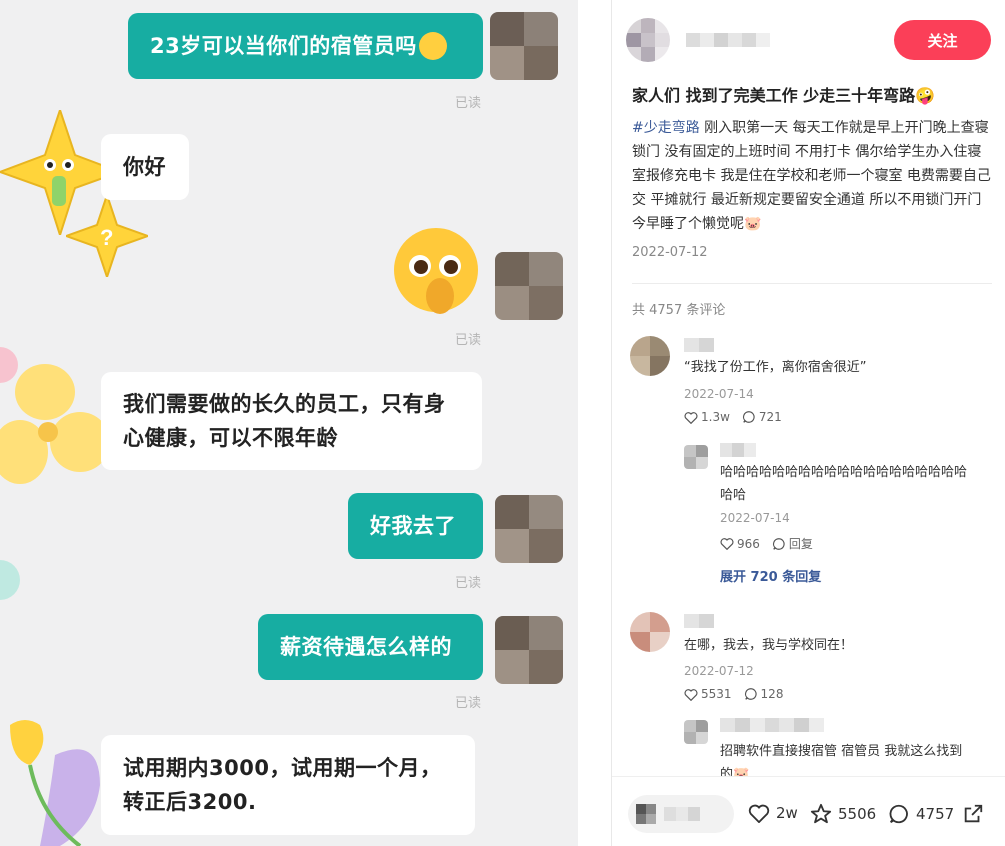  What do you see at coordinates (728, 40) in the screenshot?
I see `author-name` at bounding box center [728, 40].